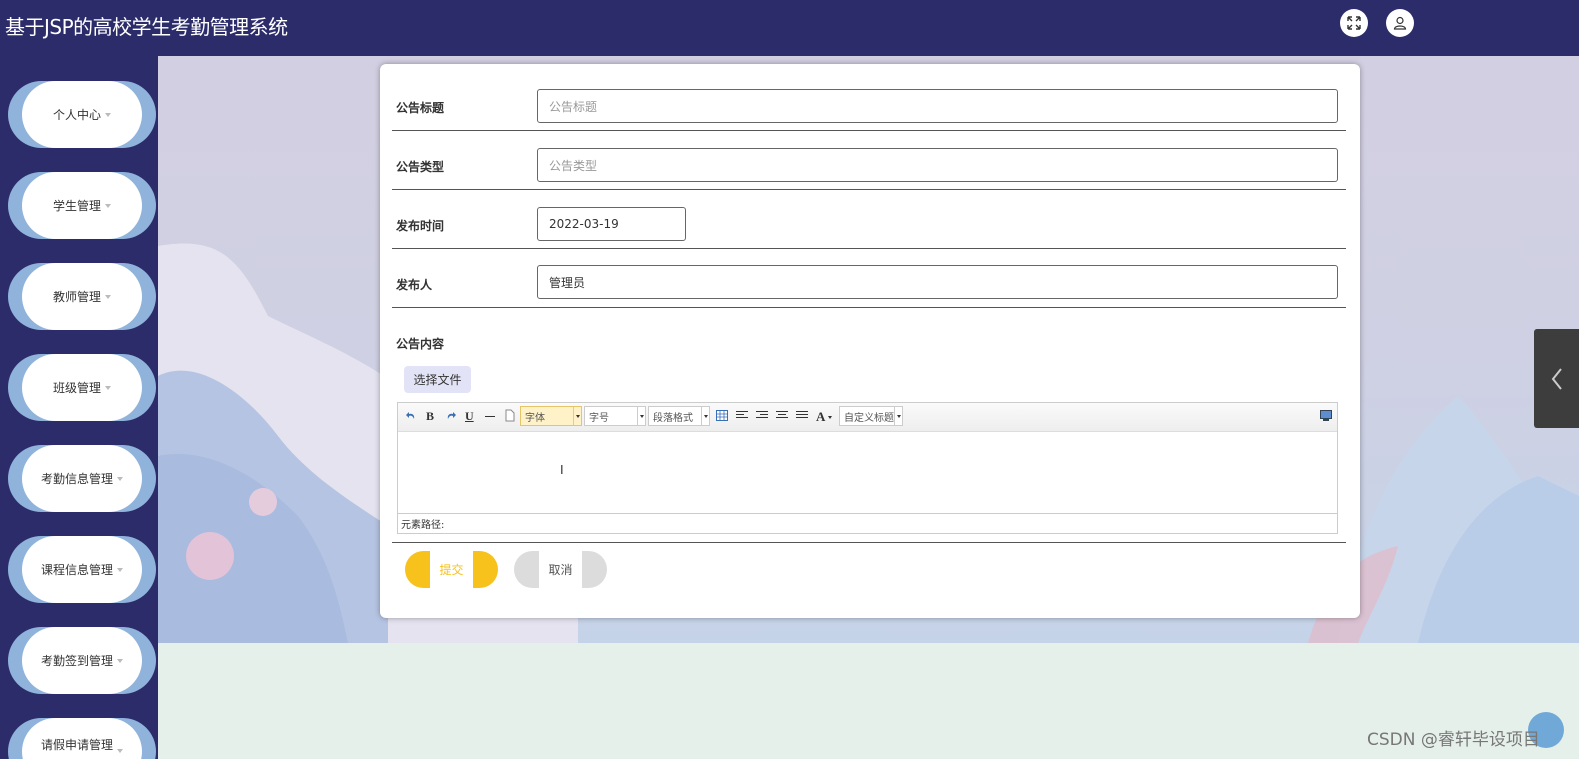  Describe the element at coordinates (469, 416) in the screenshot. I see `underline-button: U` at that location.